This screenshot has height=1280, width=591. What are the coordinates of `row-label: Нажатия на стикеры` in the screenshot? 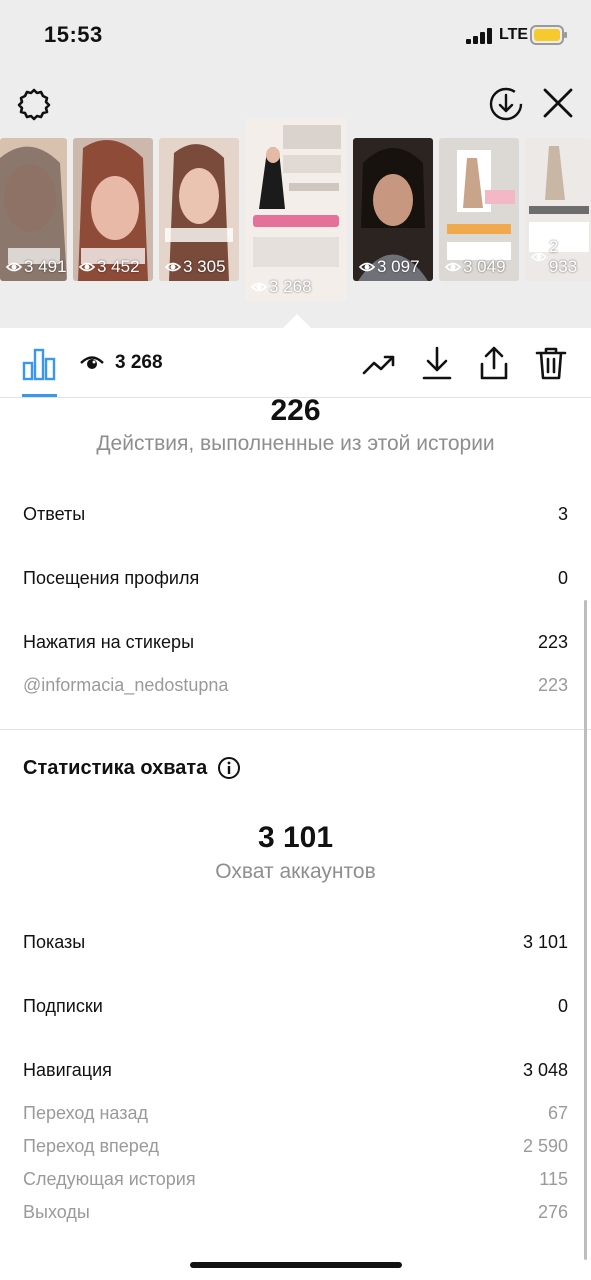 It's located at (108, 642).